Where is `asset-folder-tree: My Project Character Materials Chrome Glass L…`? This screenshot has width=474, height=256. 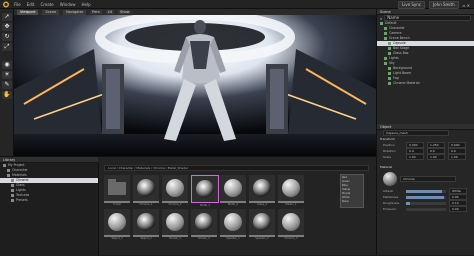
asset-folder-tree: My Project Character Materials Chrome Glass L… is located at coordinates (49, 209).